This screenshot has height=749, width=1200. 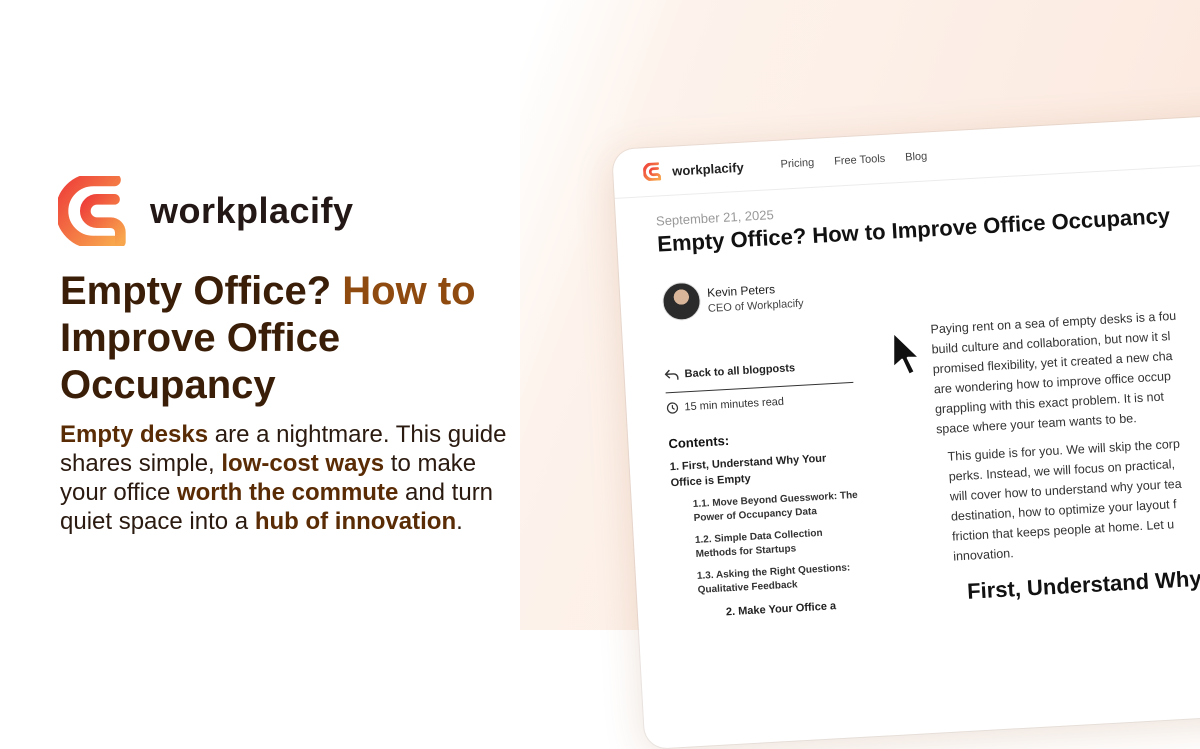 I want to click on headline-part-4: Occupancy, so click(x=168, y=385).